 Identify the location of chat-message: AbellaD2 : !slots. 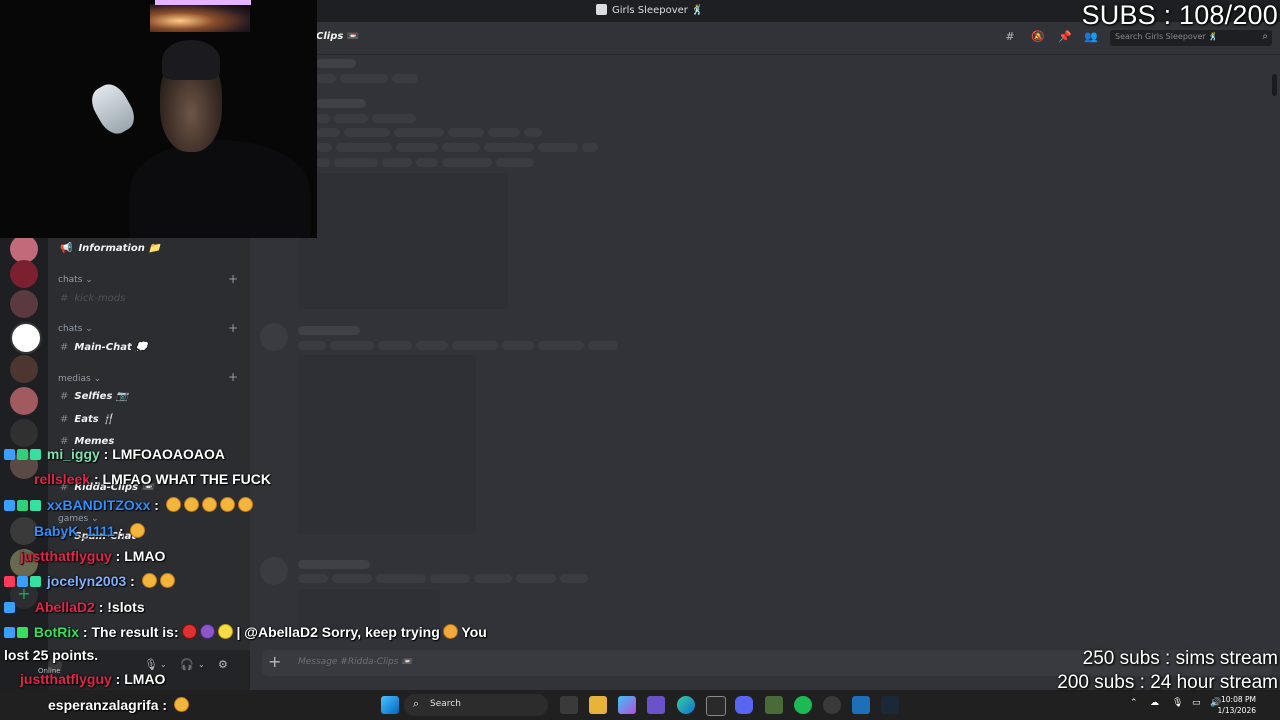
(74, 607).